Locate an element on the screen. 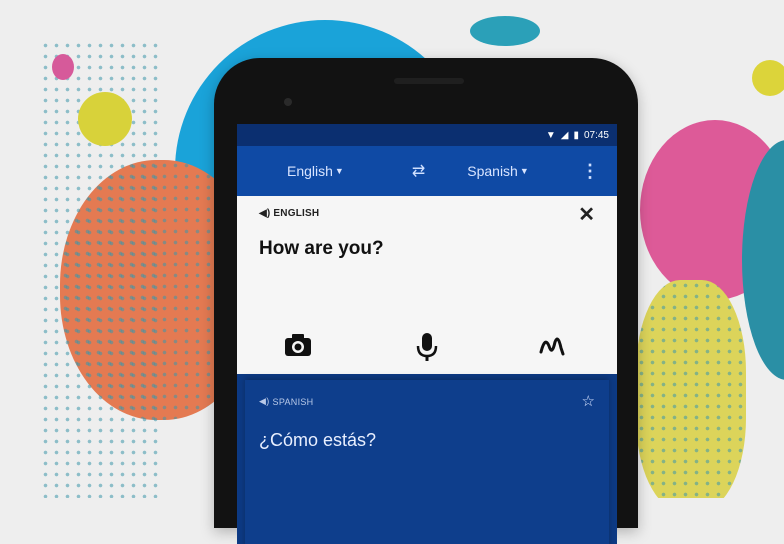 The width and height of the screenshot is (784, 544). source-language-label: English is located at coordinates (310, 171).